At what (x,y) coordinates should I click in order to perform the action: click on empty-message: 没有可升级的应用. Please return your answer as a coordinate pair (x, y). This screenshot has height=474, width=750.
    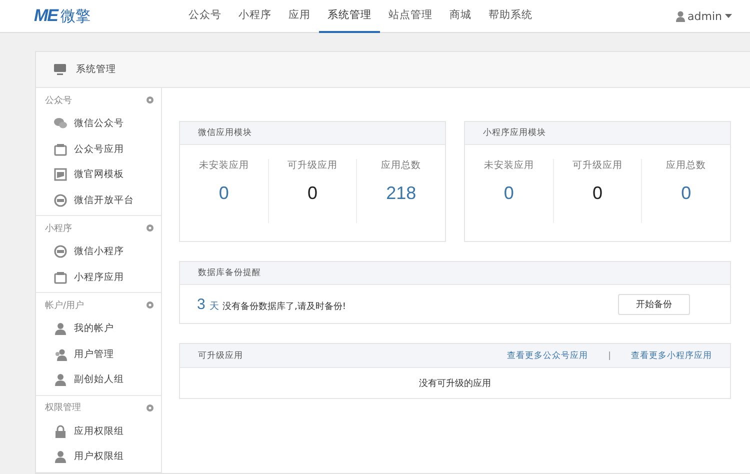
    Looking at the image, I should click on (455, 384).